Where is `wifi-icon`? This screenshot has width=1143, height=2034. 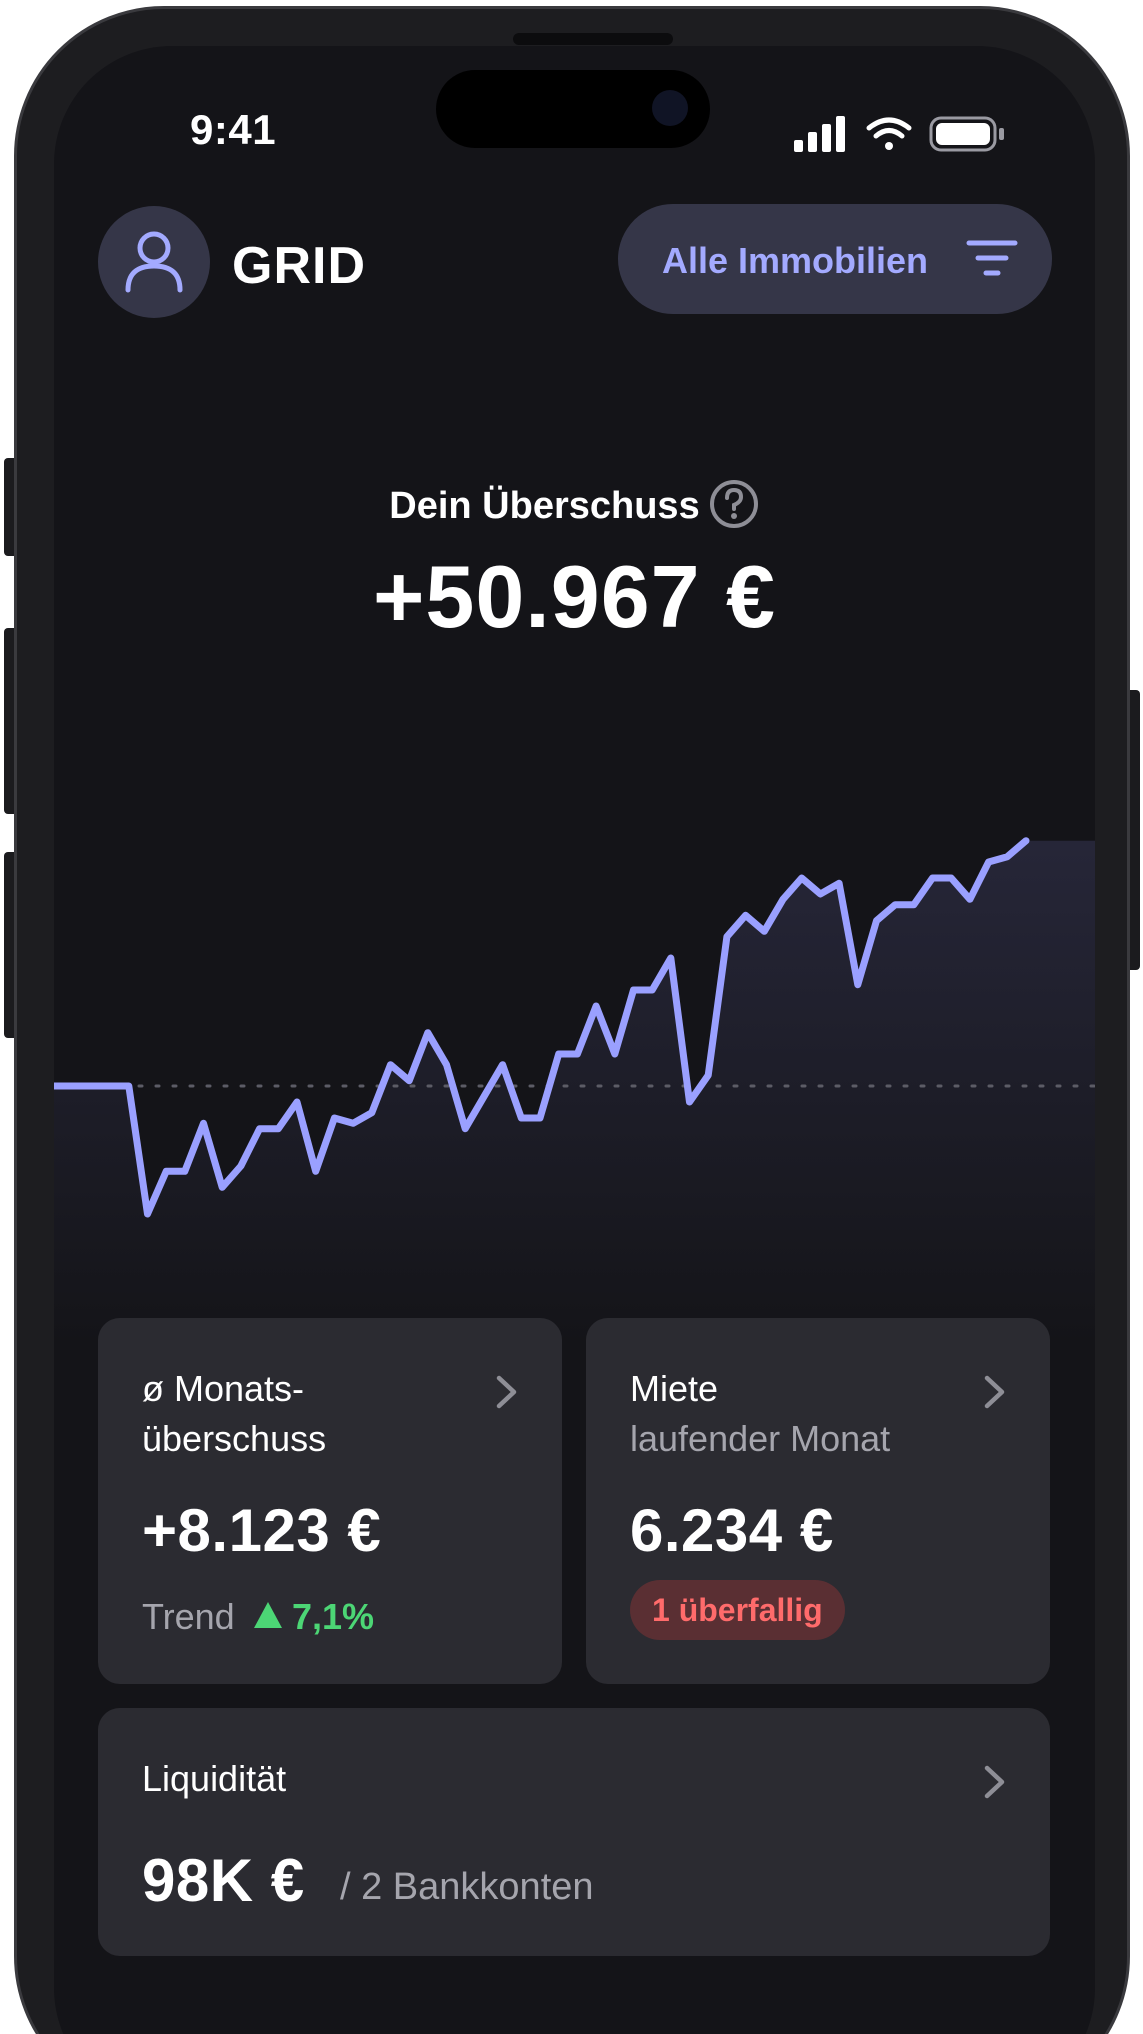
wifi-icon is located at coordinates (889, 133).